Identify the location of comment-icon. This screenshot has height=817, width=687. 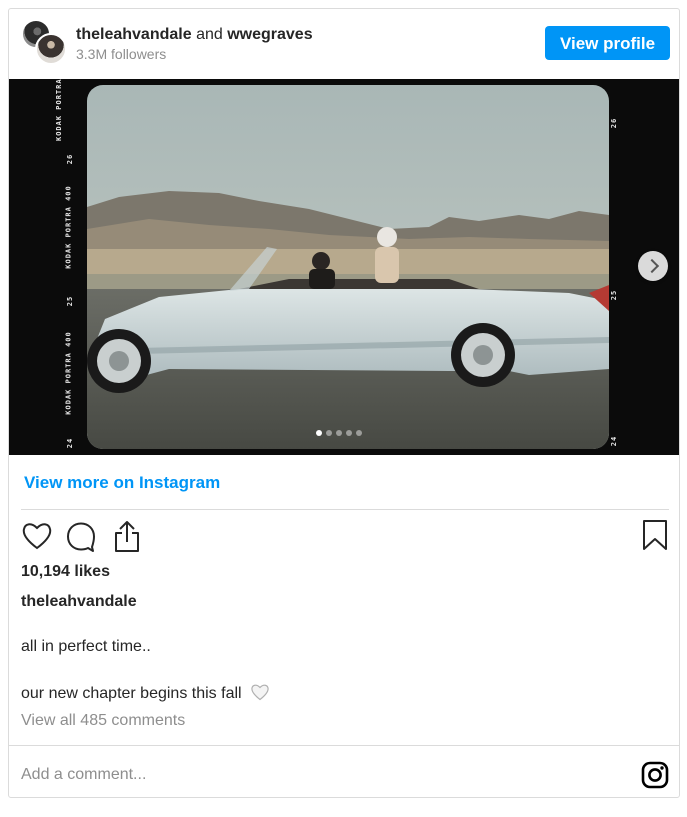
(81, 537).